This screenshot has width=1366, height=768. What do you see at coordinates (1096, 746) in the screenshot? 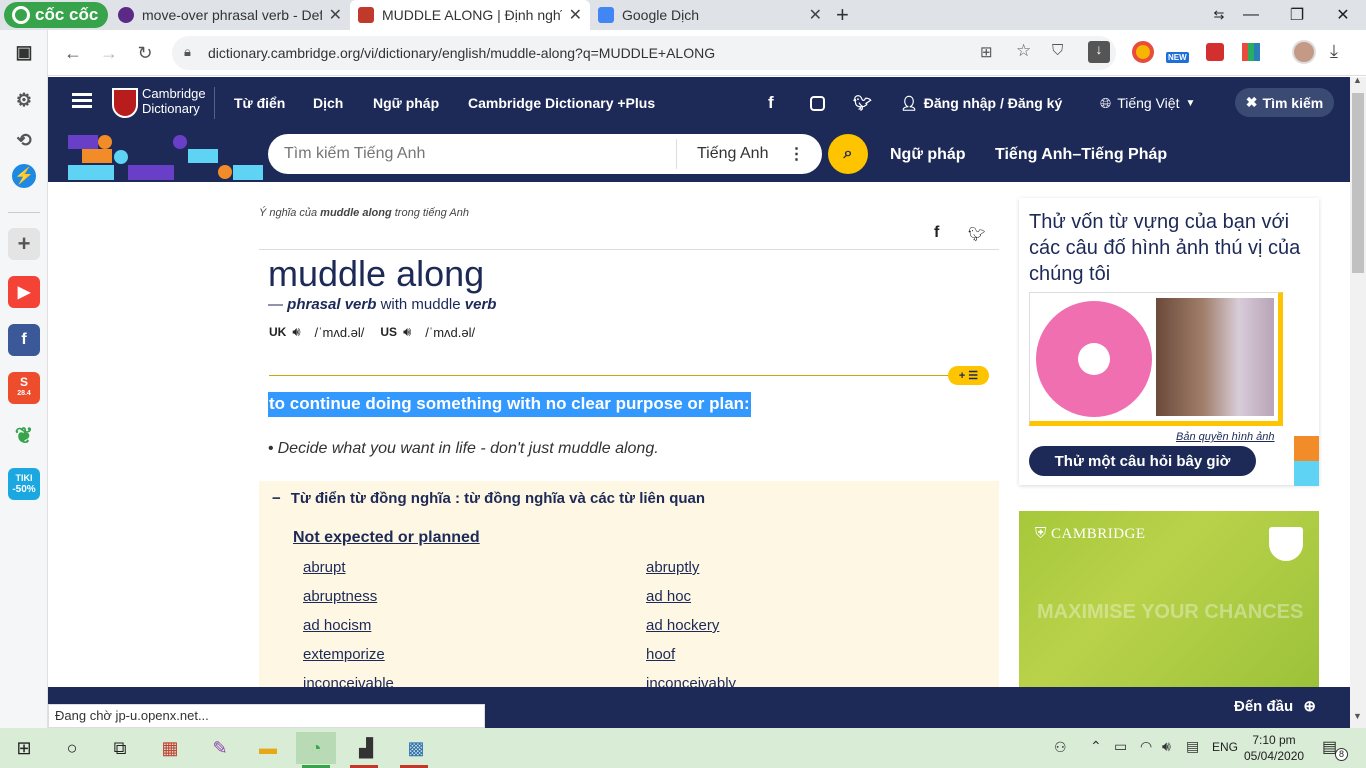
I see `tray-chevron-up-icon: ⌃` at bounding box center [1096, 746].